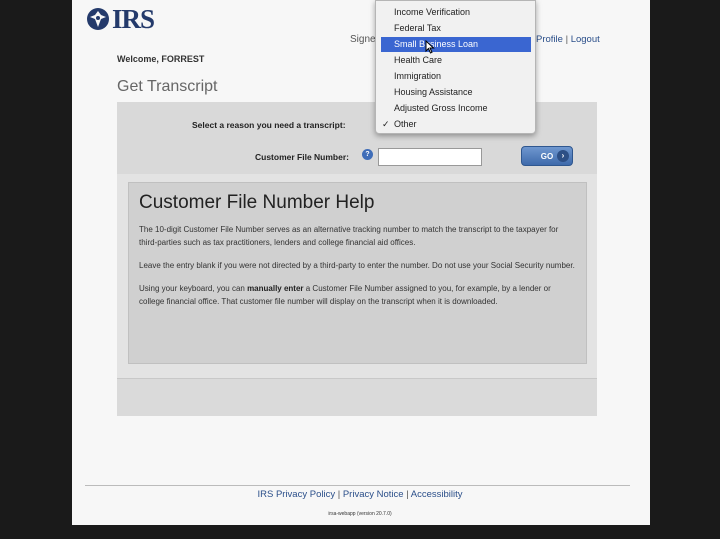  What do you see at coordinates (357, 397) in the screenshot?
I see `form-panel-footer` at bounding box center [357, 397].